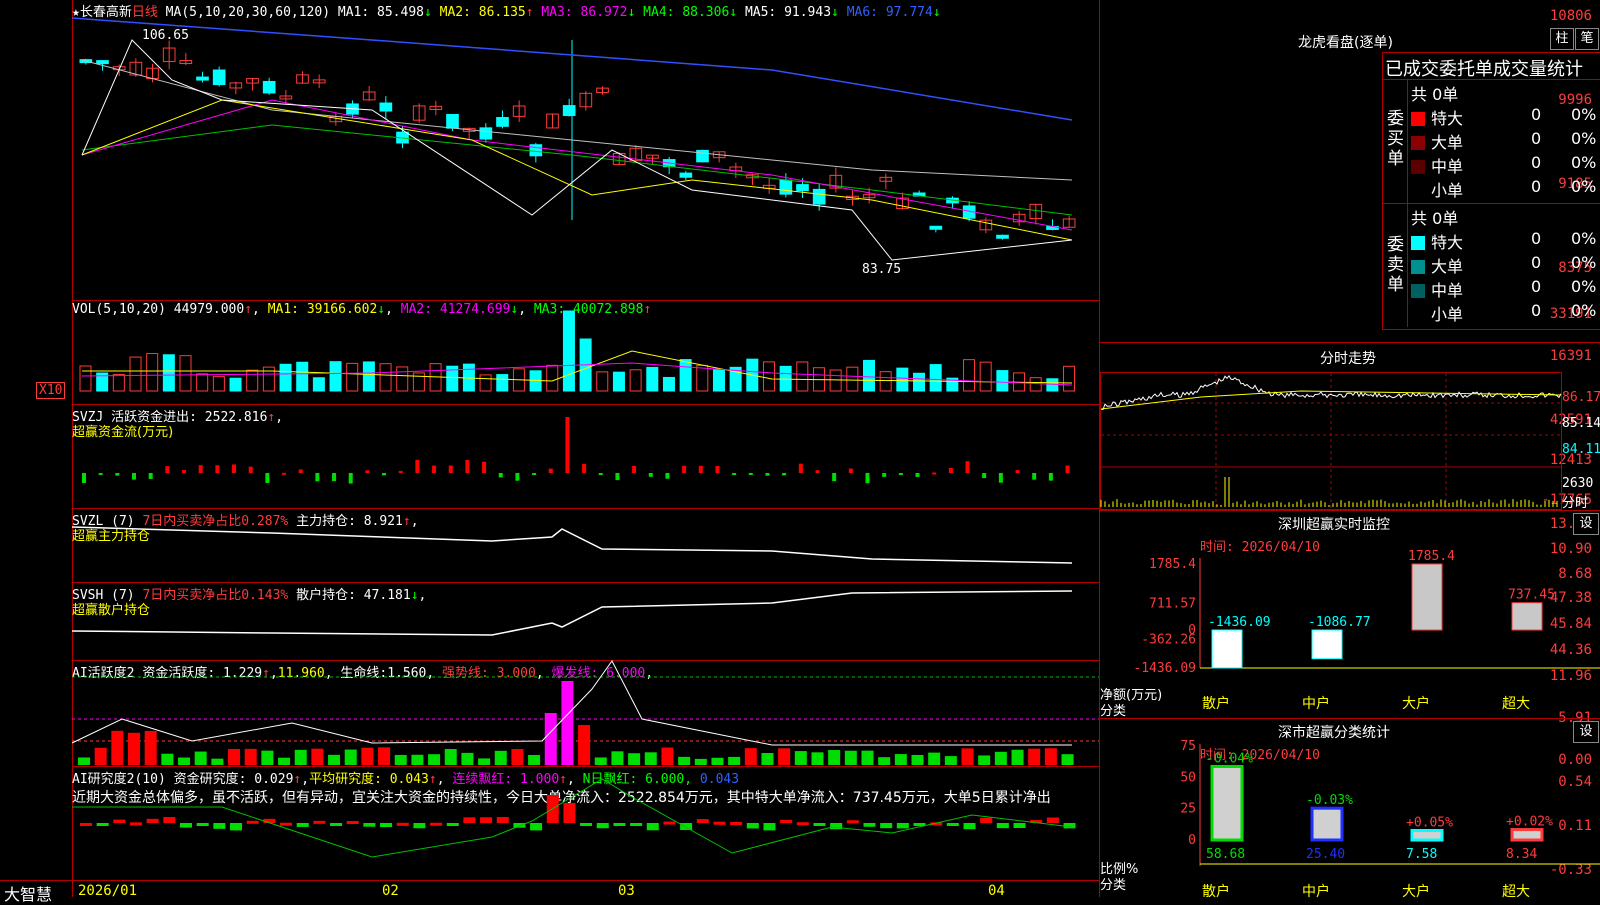  What do you see at coordinates (1484, 69) in the screenshot?
I see `stats-title: 已成交委托单成交量统计` at bounding box center [1484, 69].